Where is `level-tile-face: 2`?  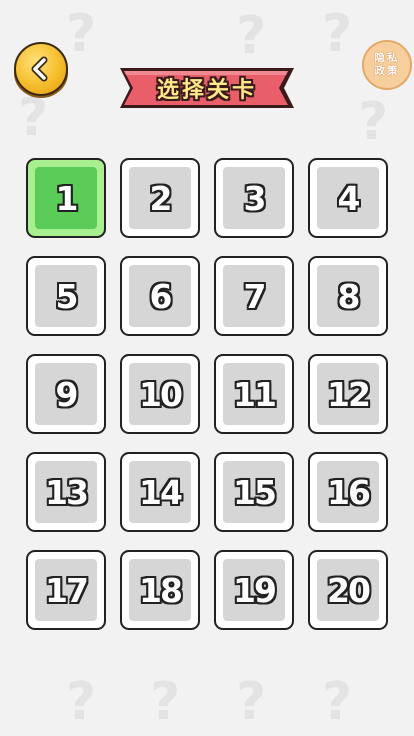
level-tile-face: 2 is located at coordinates (160, 198).